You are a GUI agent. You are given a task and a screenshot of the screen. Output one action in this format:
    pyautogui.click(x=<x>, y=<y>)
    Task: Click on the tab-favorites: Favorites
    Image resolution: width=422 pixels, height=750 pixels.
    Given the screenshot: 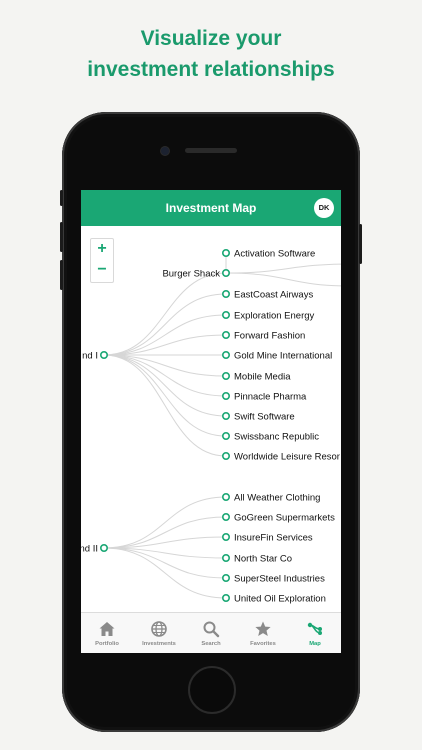 What is the action you would take?
    pyautogui.click(x=263, y=633)
    